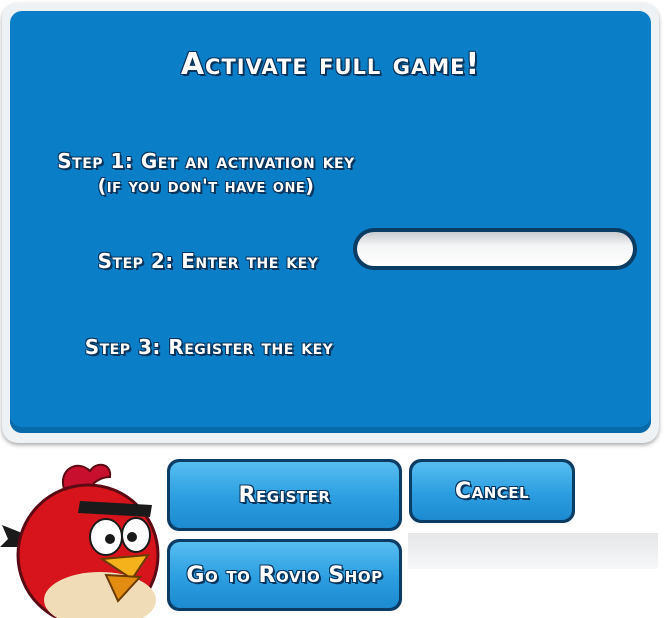 This screenshot has width=667, height=618. What do you see at coordinates (206, 186) in the screenshot?
I see `step-1-subtext: (if you don't have one)` at bounding box center [206, 186].